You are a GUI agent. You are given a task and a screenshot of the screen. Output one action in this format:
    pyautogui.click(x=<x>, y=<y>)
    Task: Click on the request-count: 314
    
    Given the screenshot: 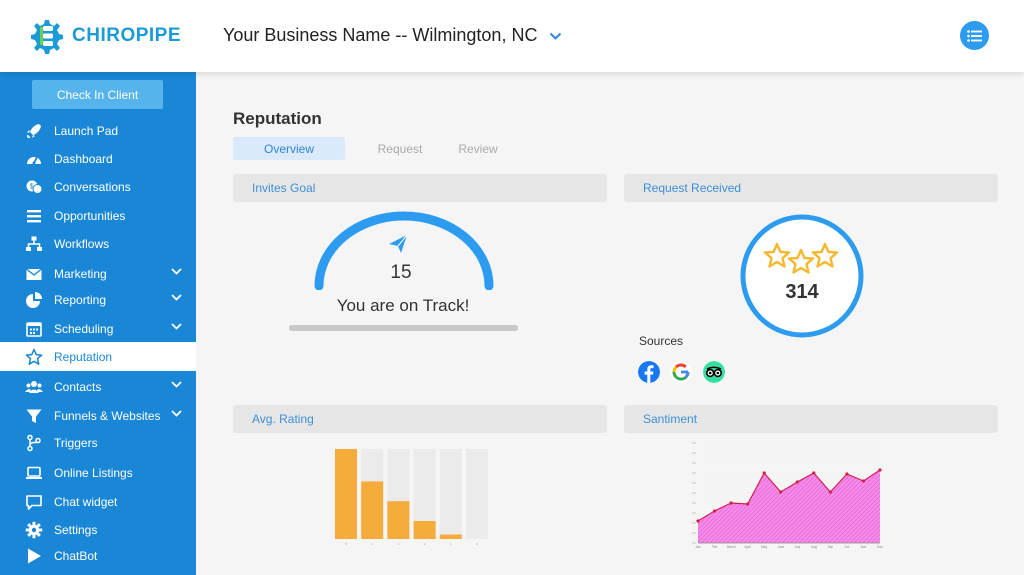 What is the action you would take?
    pyautogui.click(x=802, y=292)
    